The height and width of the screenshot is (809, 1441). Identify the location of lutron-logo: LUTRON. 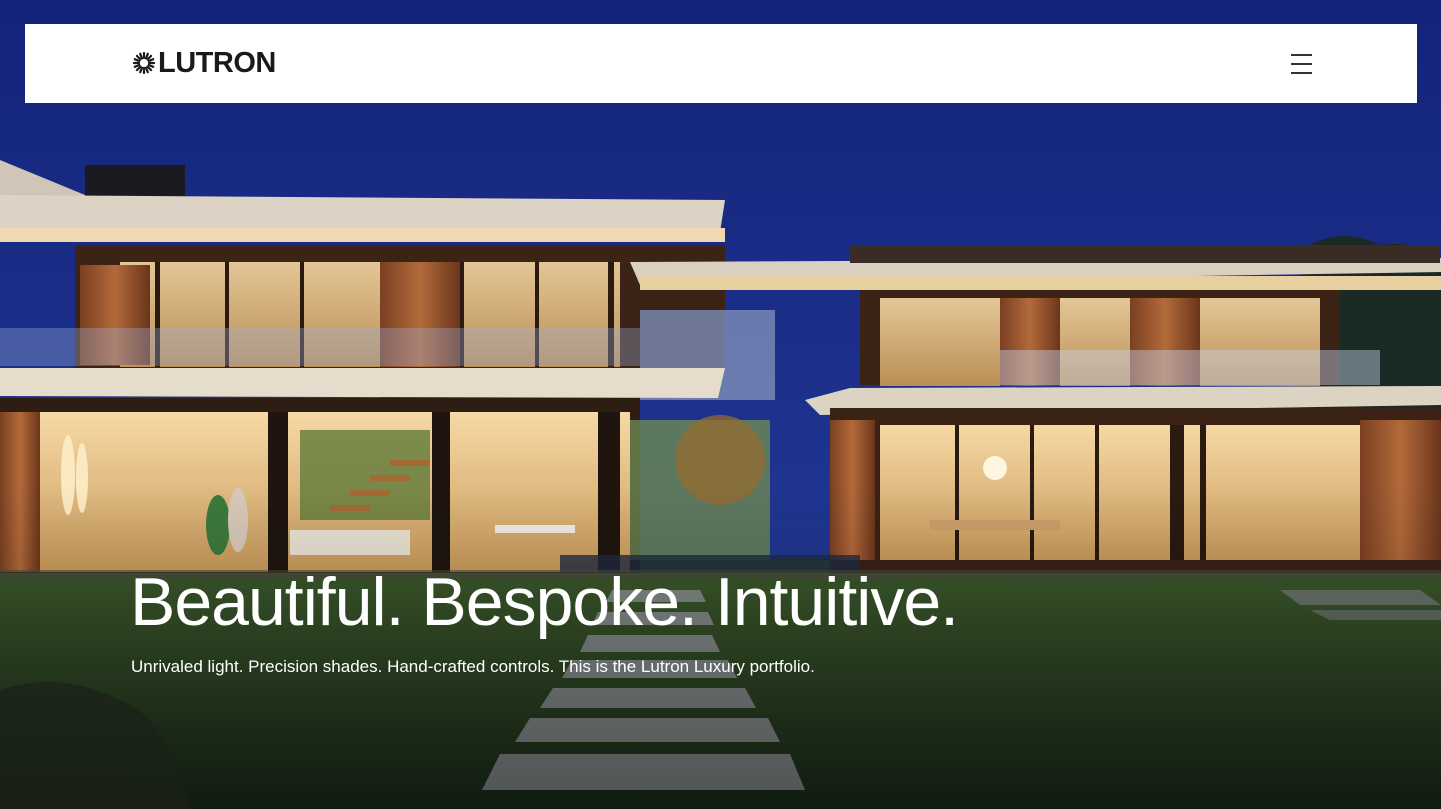
(204, 63).